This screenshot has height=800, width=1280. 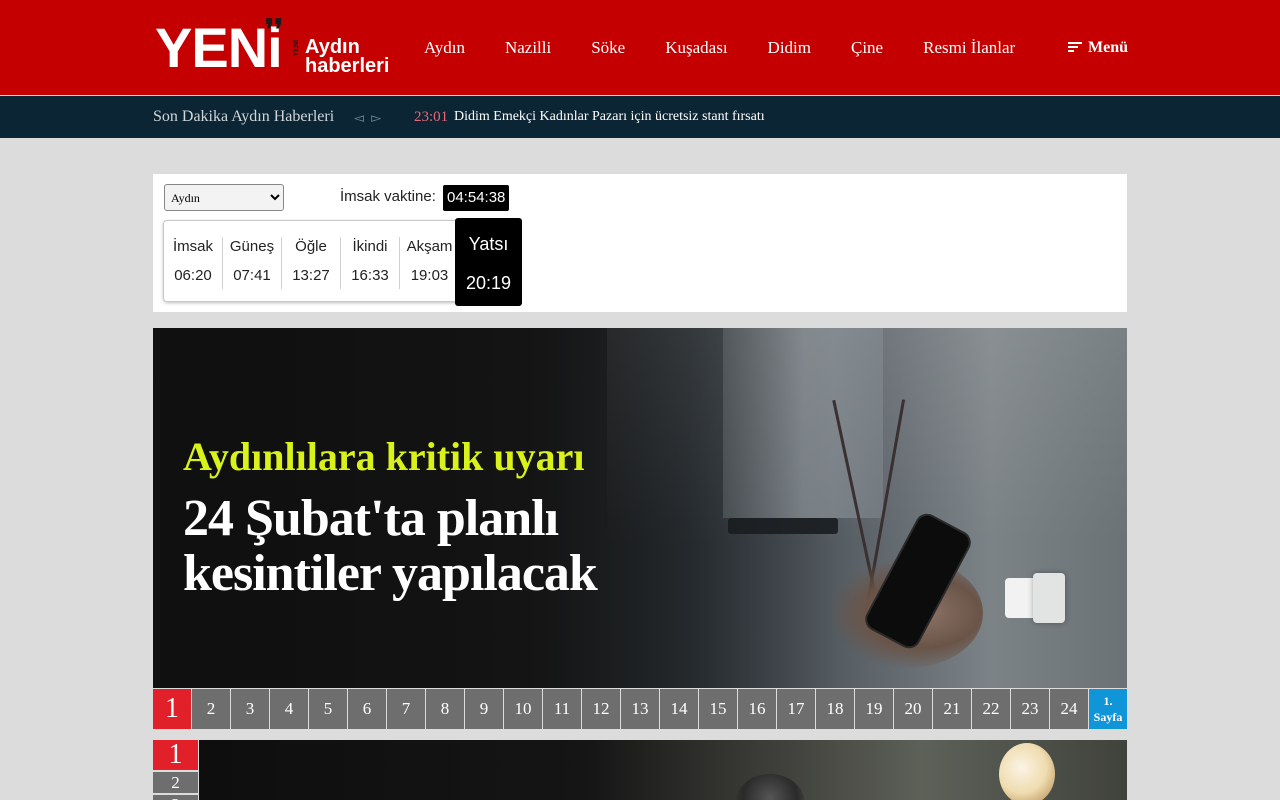 What do you see at coordinates (835, 709) in the screenshot?
I see `page-button: 18` at bounding box center [835, 709].